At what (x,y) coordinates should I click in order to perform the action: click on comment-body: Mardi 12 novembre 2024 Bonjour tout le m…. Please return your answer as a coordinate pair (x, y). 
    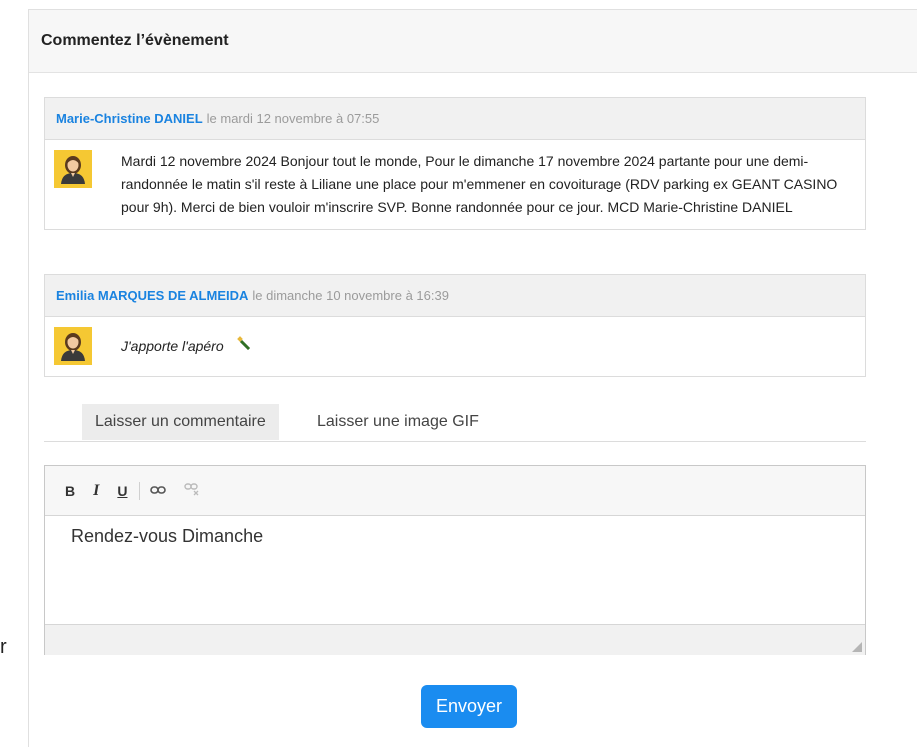
    Looking at the image, I should click on (455, 184).